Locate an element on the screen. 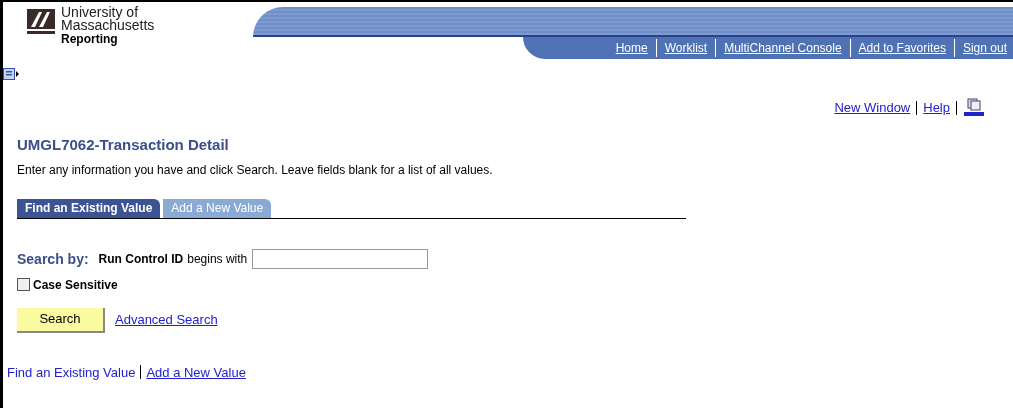  new-window-link: New Window is located at coordinates (872, 108).